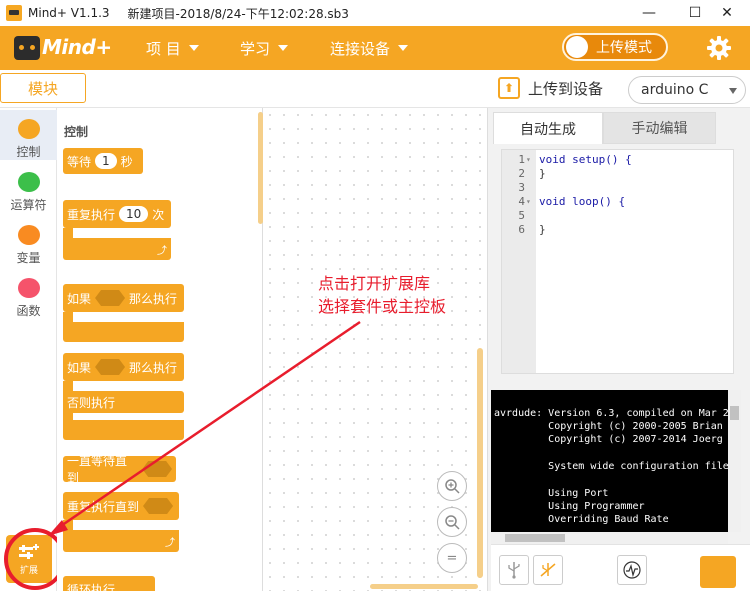 The width and height of the screenshot is (750, 591). What do you see at coordinates (452, 558) in the screenshot?
I see `zoom-reset-button: =` at bounding box center [452, 558].